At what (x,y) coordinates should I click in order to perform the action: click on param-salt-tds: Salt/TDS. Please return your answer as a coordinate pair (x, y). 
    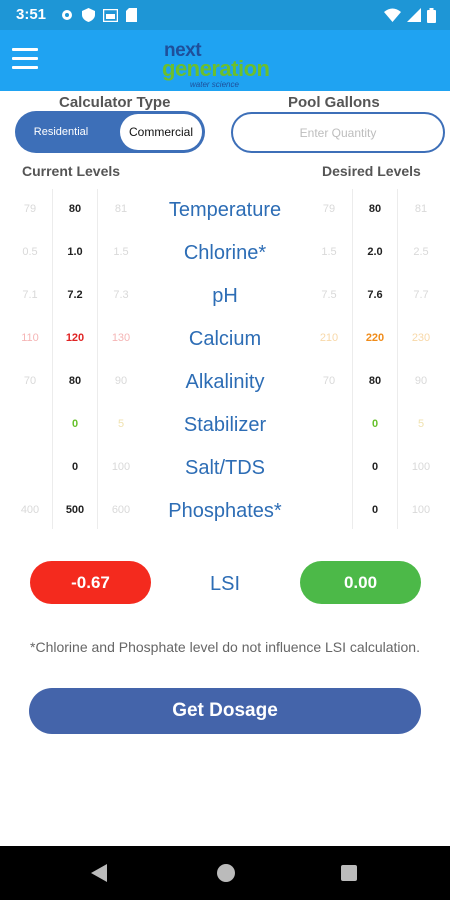
    Looking at the image, I should click on (225, 468).